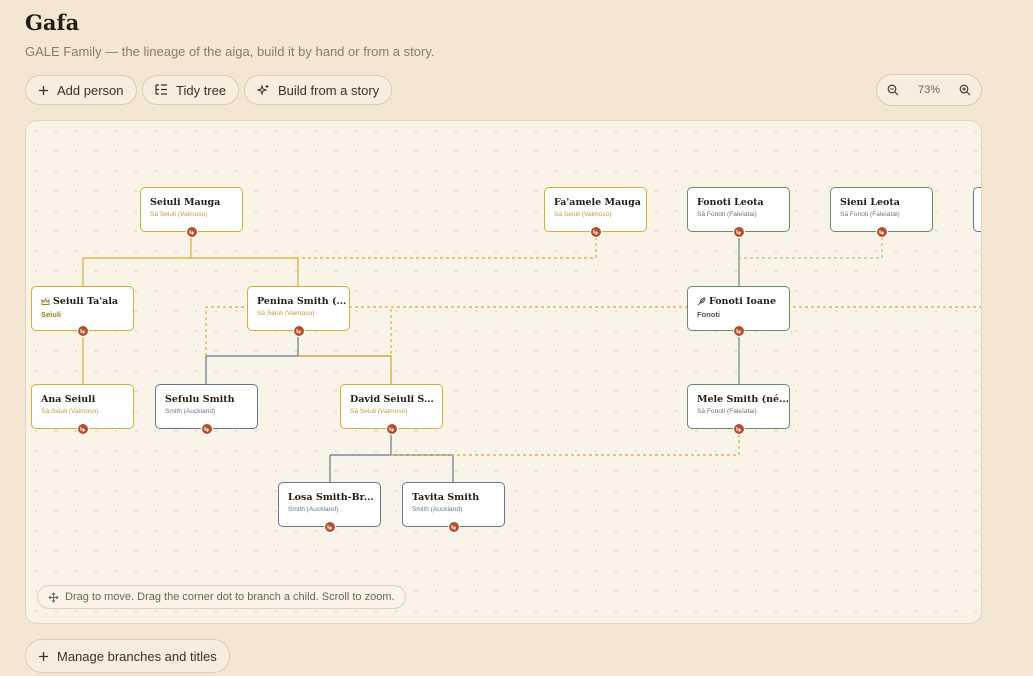 The height and width of the screenshot is (676, 1033). I want to click on person-name-row: Fonoti Ioane, so click(743, 301).